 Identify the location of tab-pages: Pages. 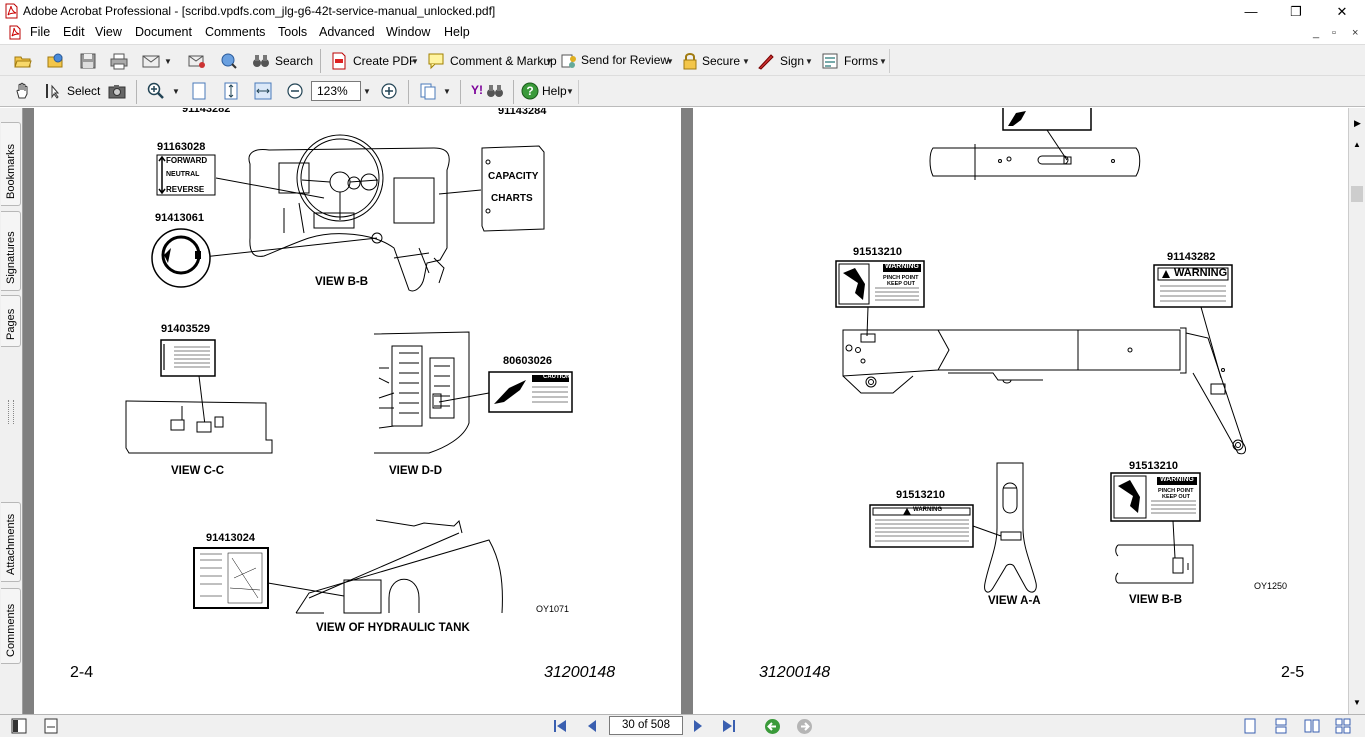
(11, 321).